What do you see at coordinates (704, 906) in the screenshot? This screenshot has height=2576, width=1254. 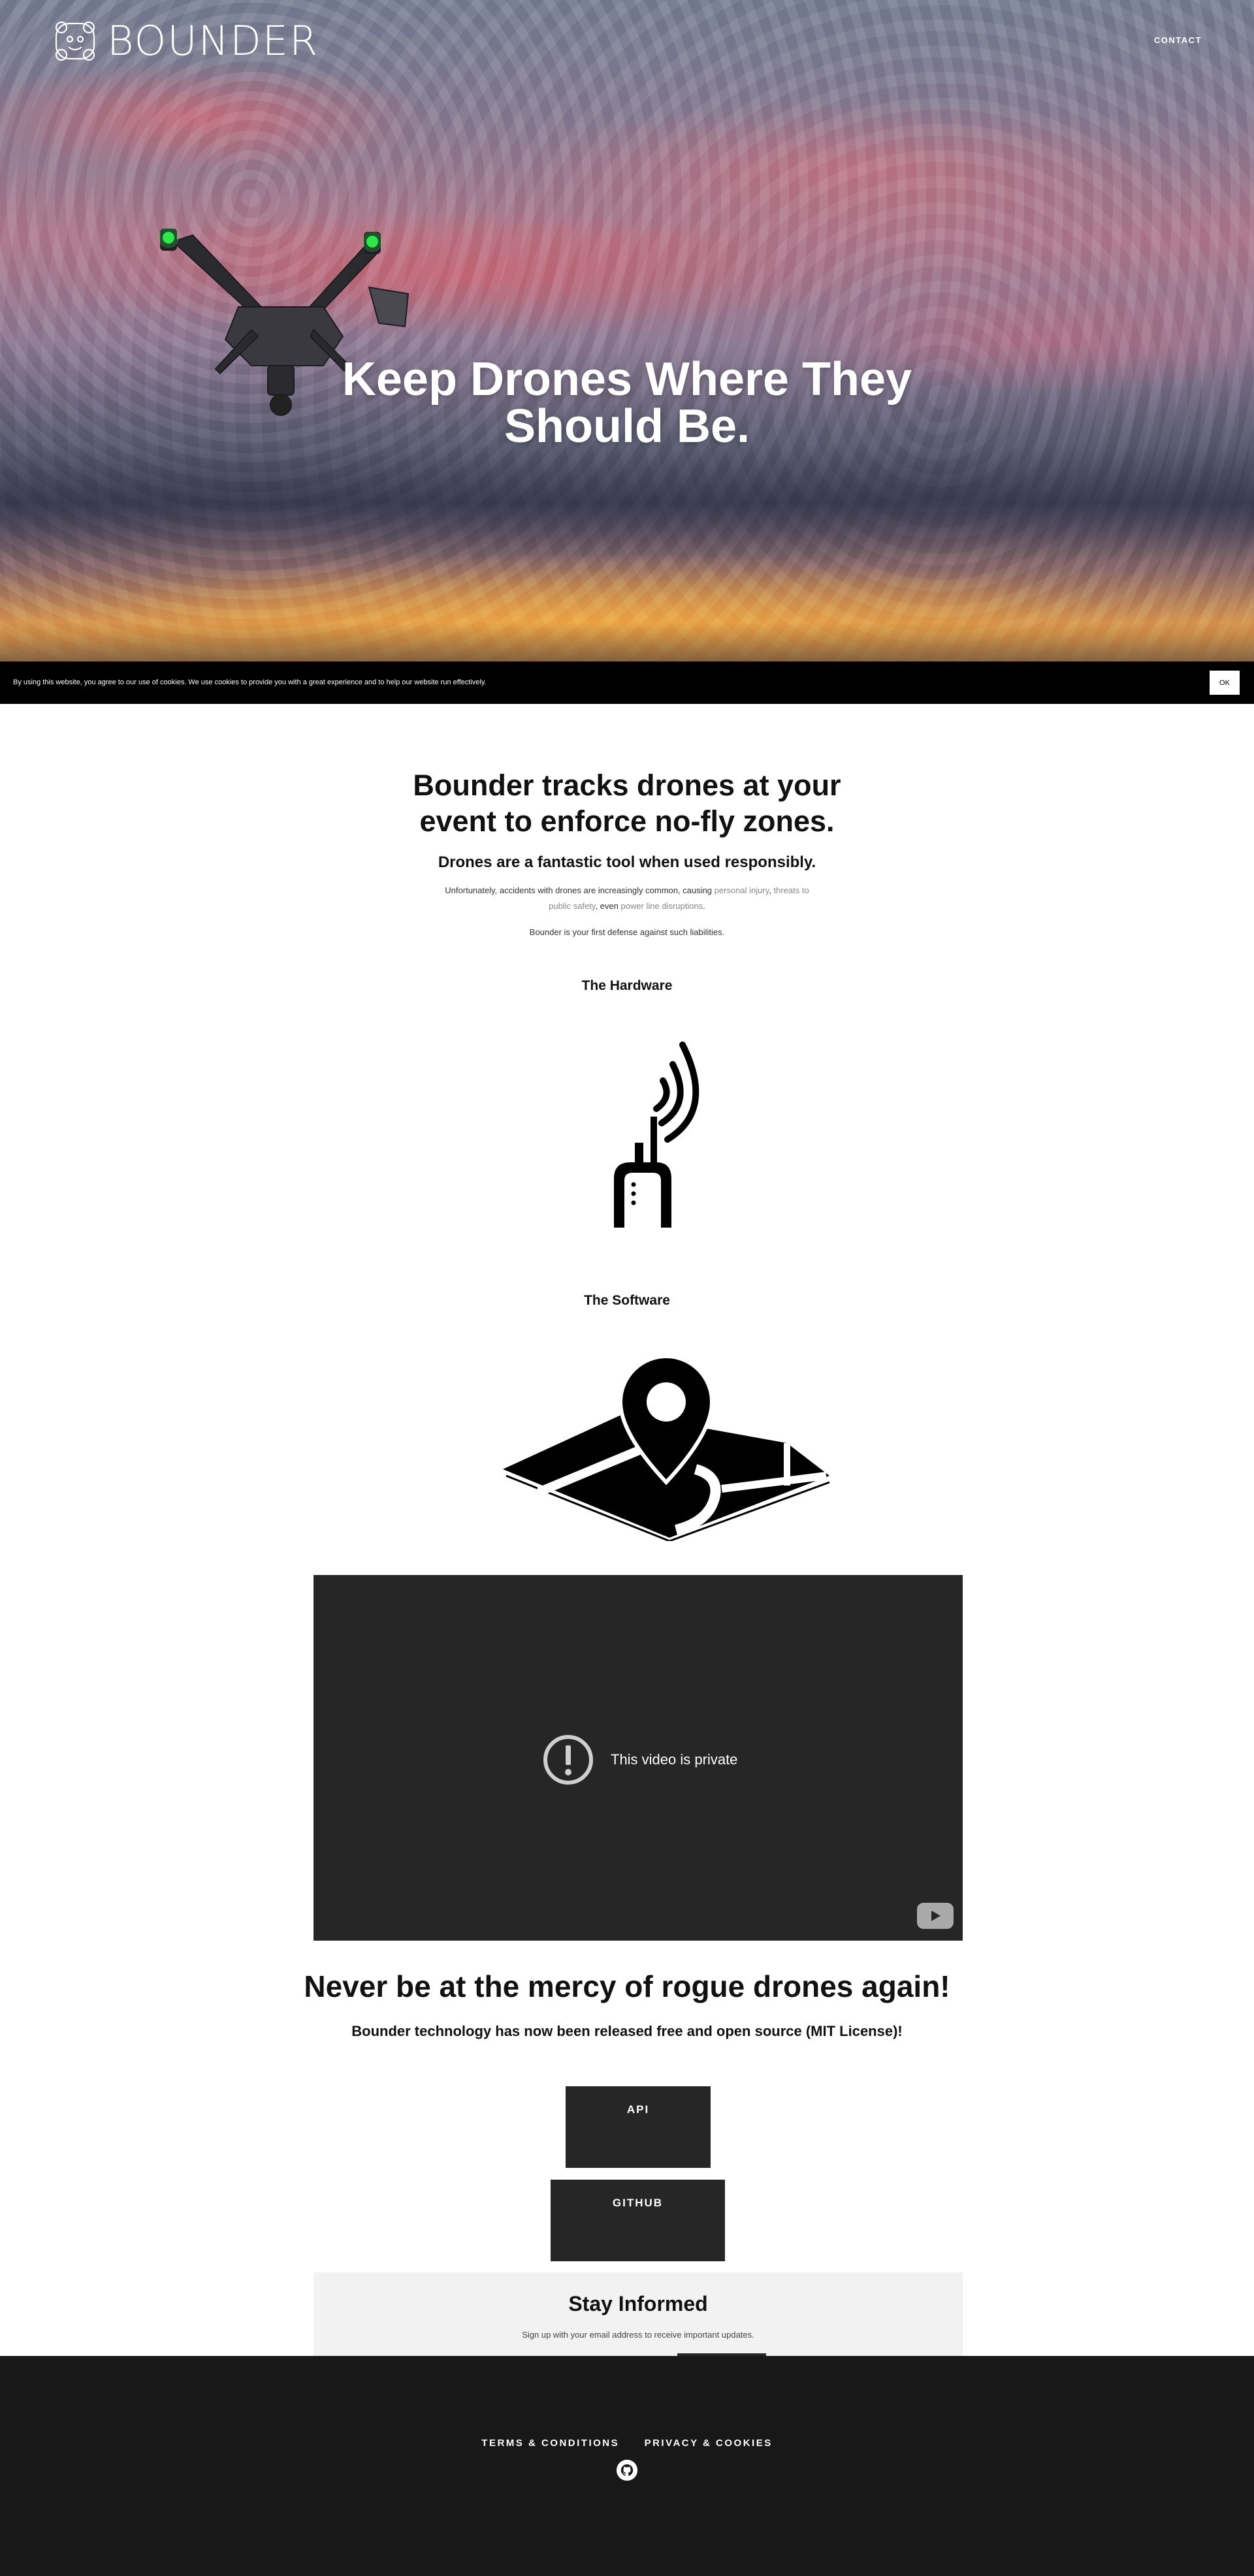 I see `intro-body-suffix: .` at bounding box center [704, 906].